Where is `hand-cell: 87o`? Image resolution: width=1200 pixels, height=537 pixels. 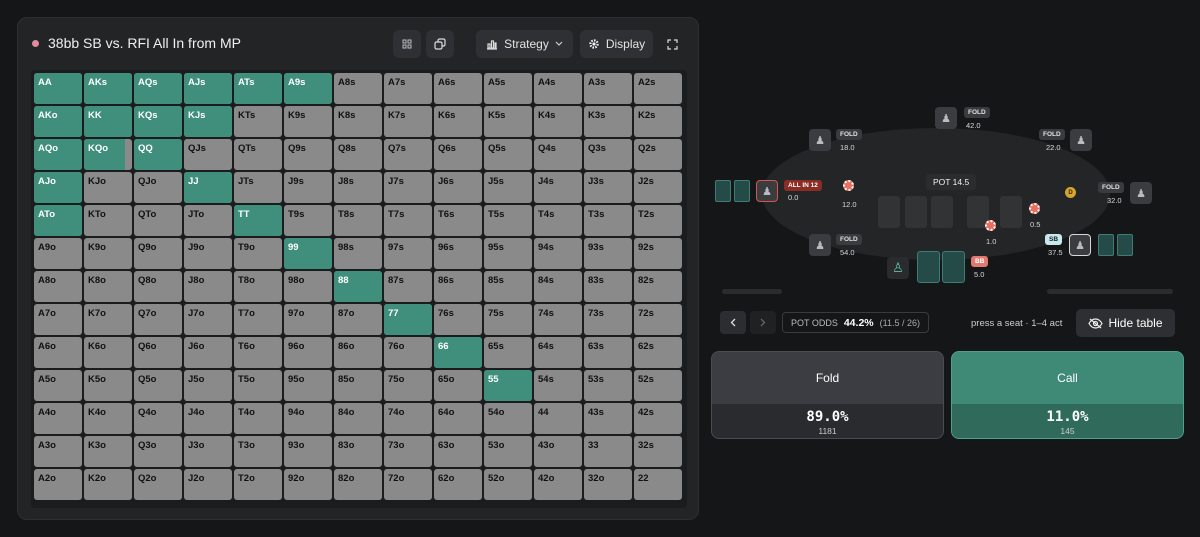 hand-cell: 87o is located at coordinates (358, 319).